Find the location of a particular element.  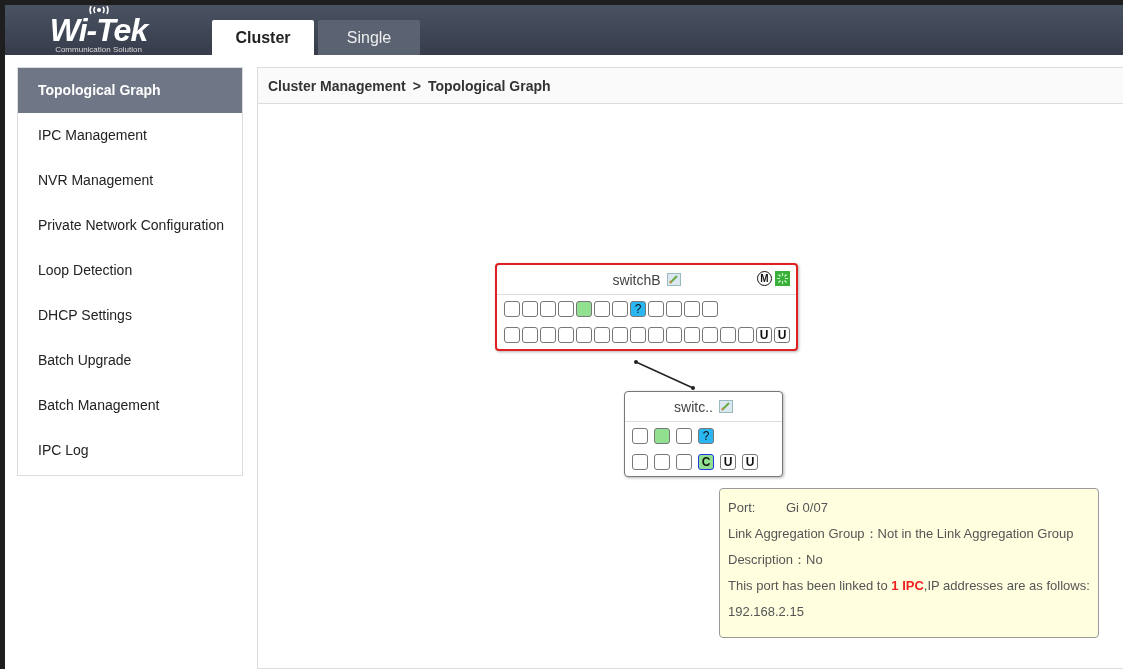

port-square: C is located at coordinates (706, 462).